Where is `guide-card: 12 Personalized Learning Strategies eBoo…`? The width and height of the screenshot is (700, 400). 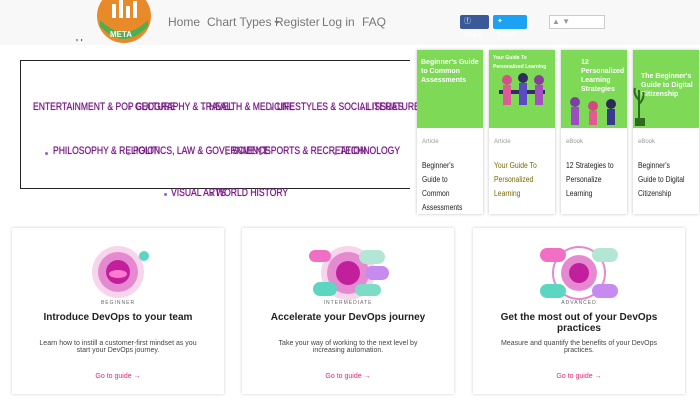 guide-card: 12 Personalized Learning Strategies eBoo… is located at coordinates (594, 132).